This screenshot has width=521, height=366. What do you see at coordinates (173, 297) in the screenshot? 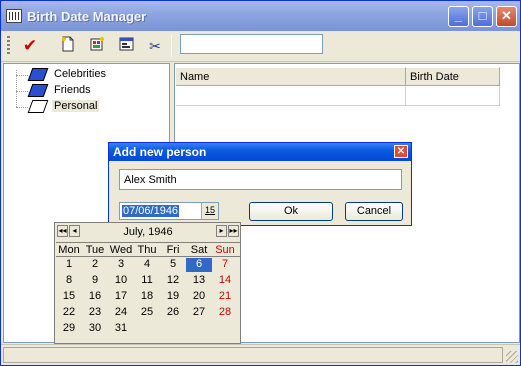
I see `calendar-day: 19` at bounding box center [173, 297].